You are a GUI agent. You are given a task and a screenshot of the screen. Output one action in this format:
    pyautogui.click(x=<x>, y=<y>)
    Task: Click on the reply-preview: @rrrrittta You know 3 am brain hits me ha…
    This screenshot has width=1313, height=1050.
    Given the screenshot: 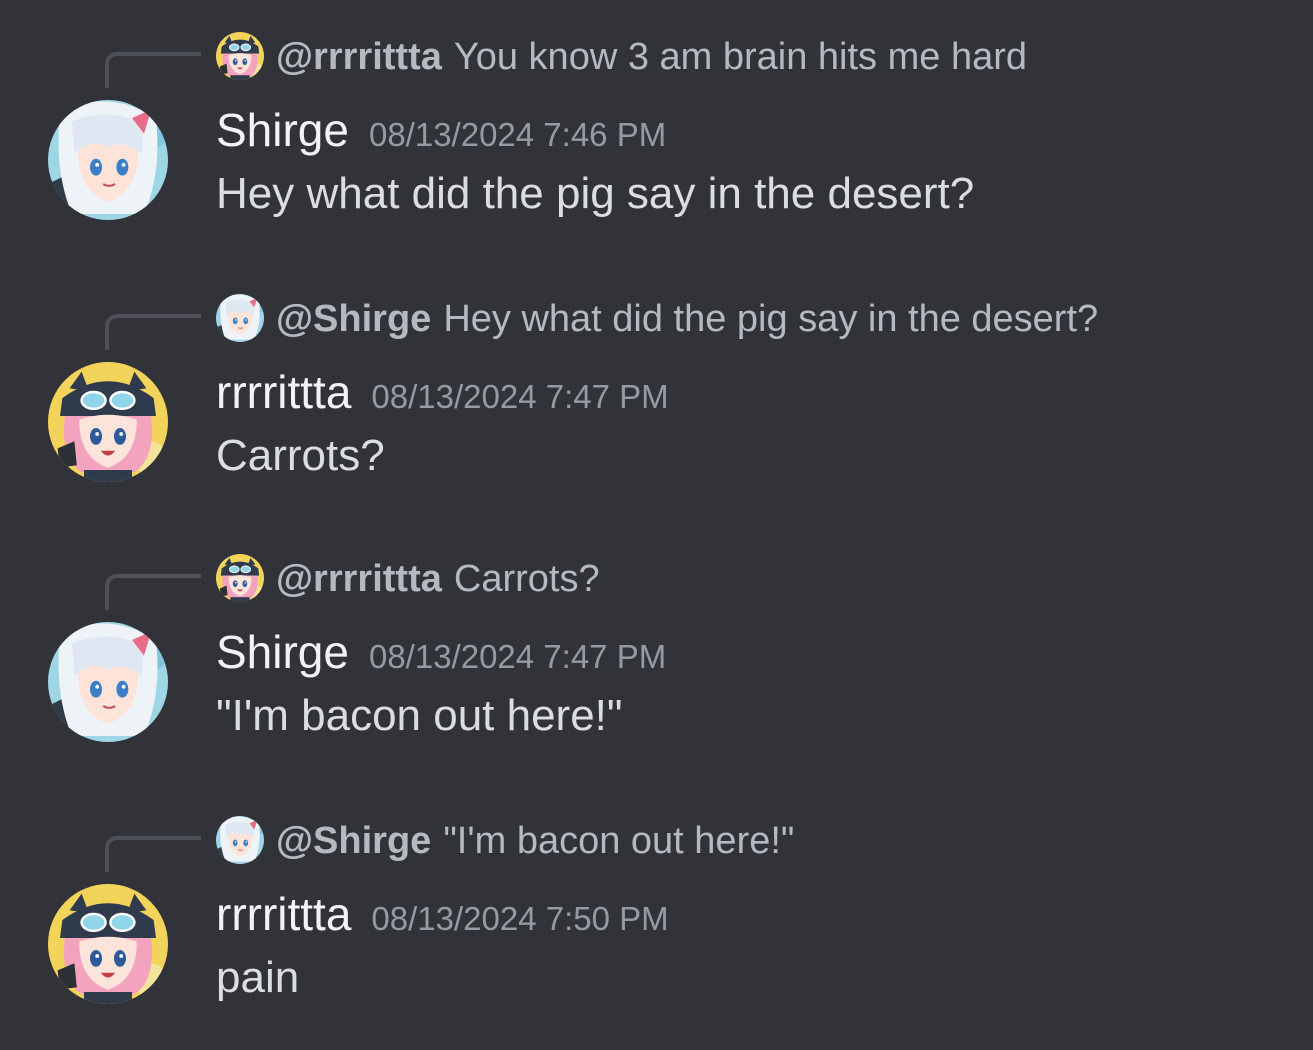 What is the action you would take?
    pyautogui.click(x=651, y=57)
    